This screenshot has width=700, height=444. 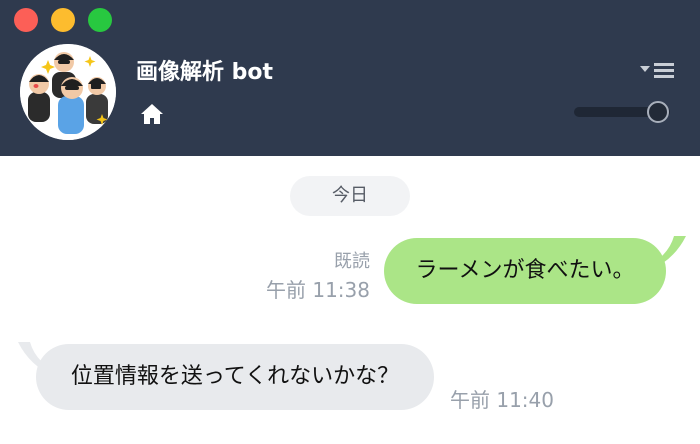 I want to click on read-receipt: 既読, so click(x=352, y=261).